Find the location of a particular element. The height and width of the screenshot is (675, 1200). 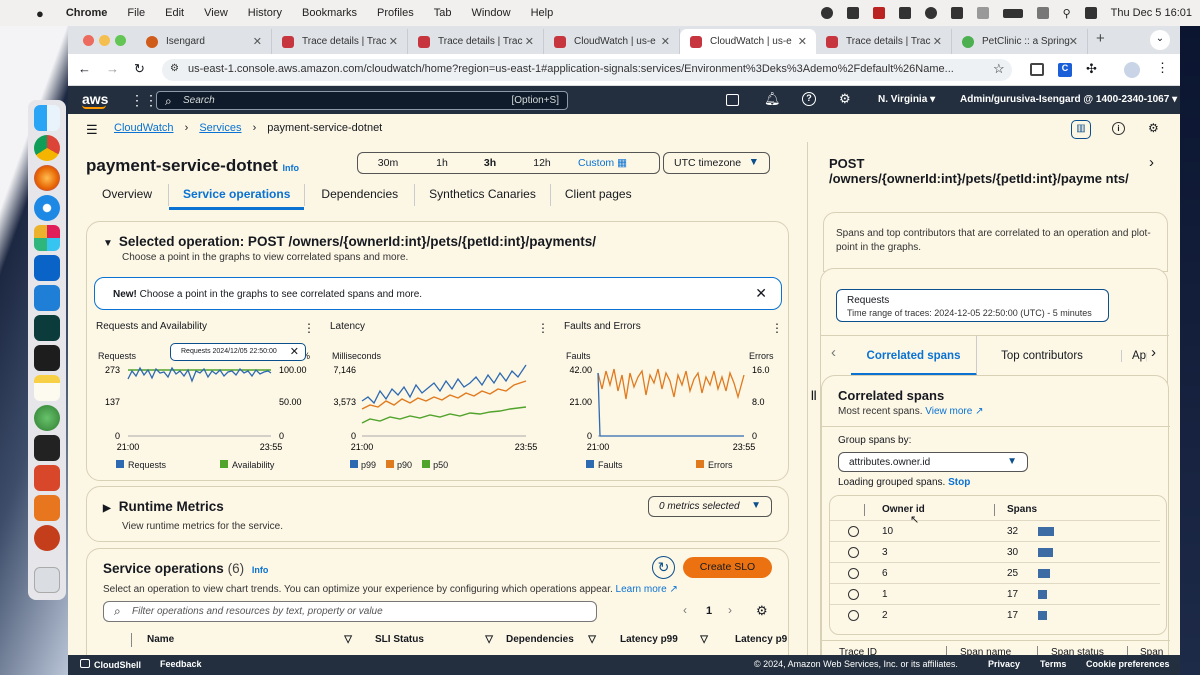

back-icon: ← is located at coordinates (84, 68).